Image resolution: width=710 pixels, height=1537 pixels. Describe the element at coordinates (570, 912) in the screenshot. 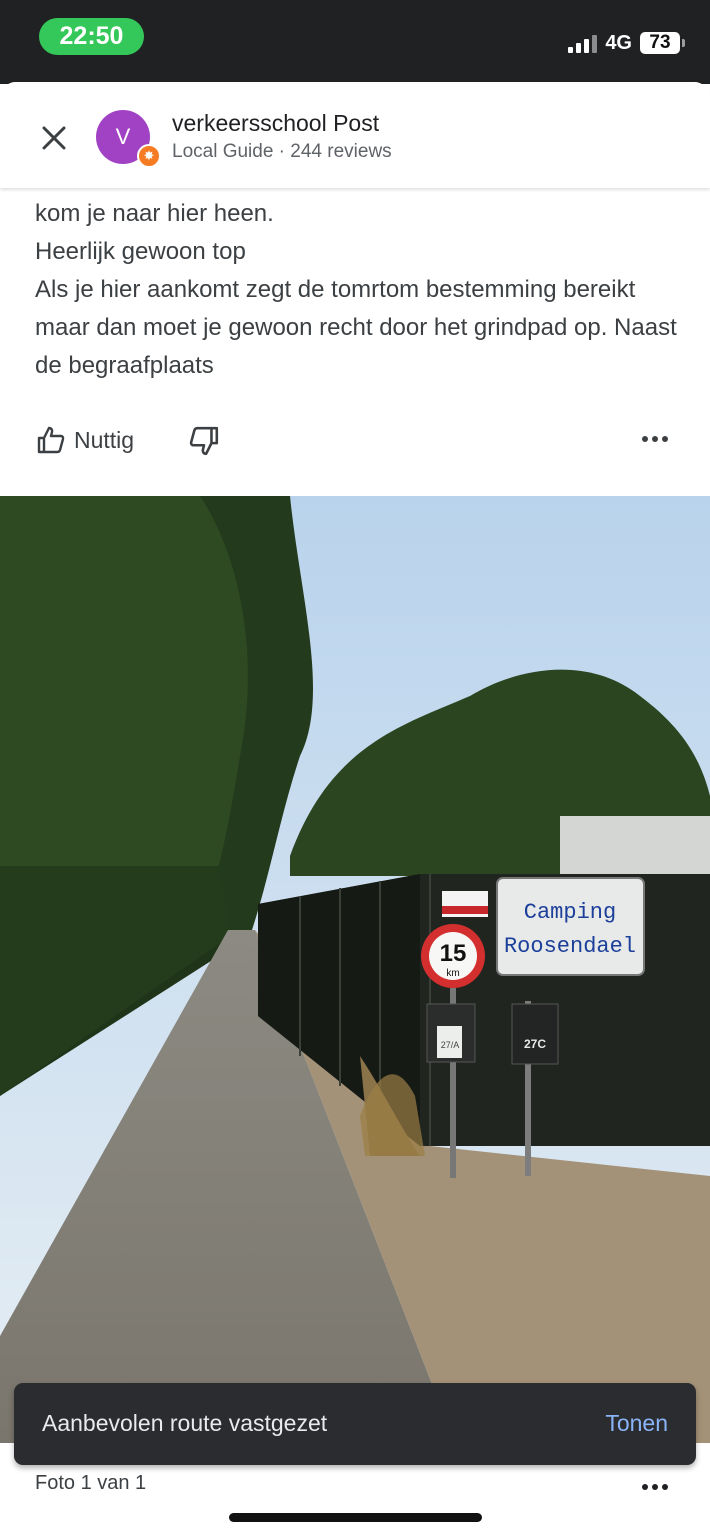

I see `camping-sign-line1: Camping` at that location.